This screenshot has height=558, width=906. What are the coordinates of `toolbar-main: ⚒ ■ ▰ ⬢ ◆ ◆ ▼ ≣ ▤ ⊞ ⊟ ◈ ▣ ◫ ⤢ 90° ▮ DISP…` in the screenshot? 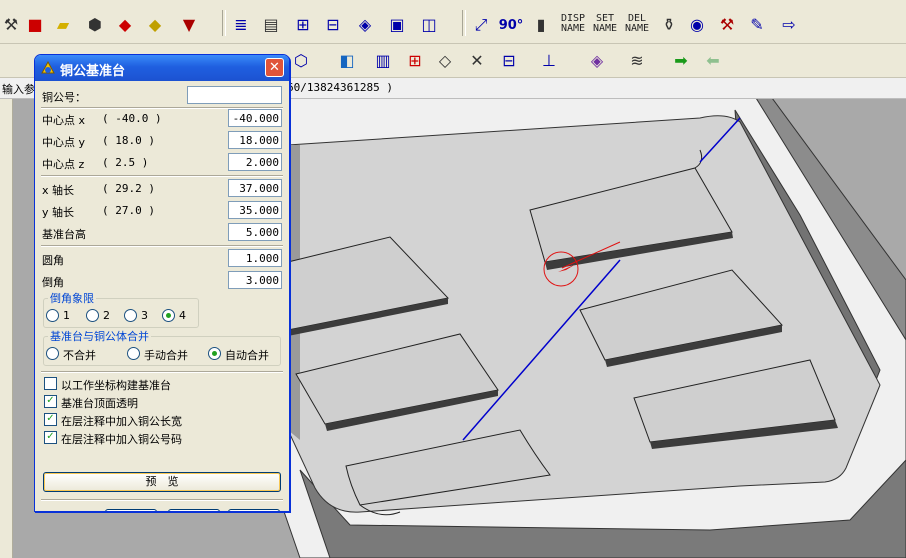 It's located at (453, 22).